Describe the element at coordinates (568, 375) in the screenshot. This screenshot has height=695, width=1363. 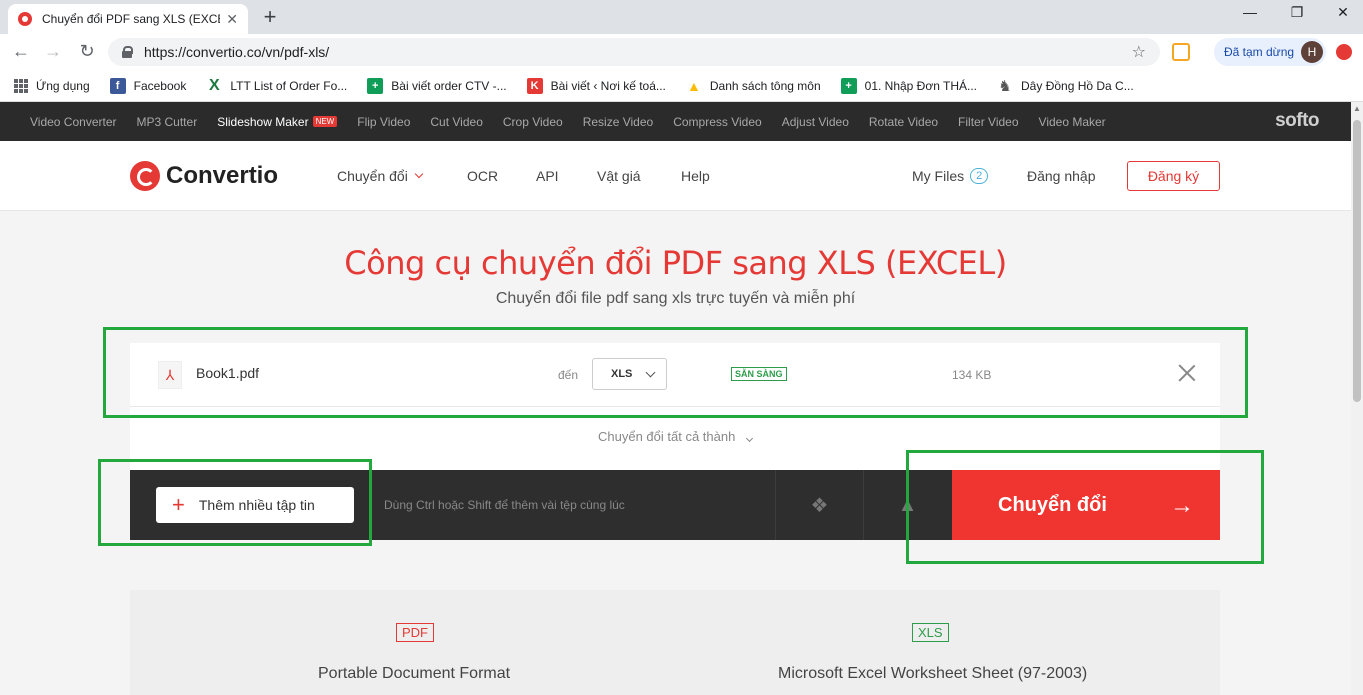
I see `to-label: đến` at that location.